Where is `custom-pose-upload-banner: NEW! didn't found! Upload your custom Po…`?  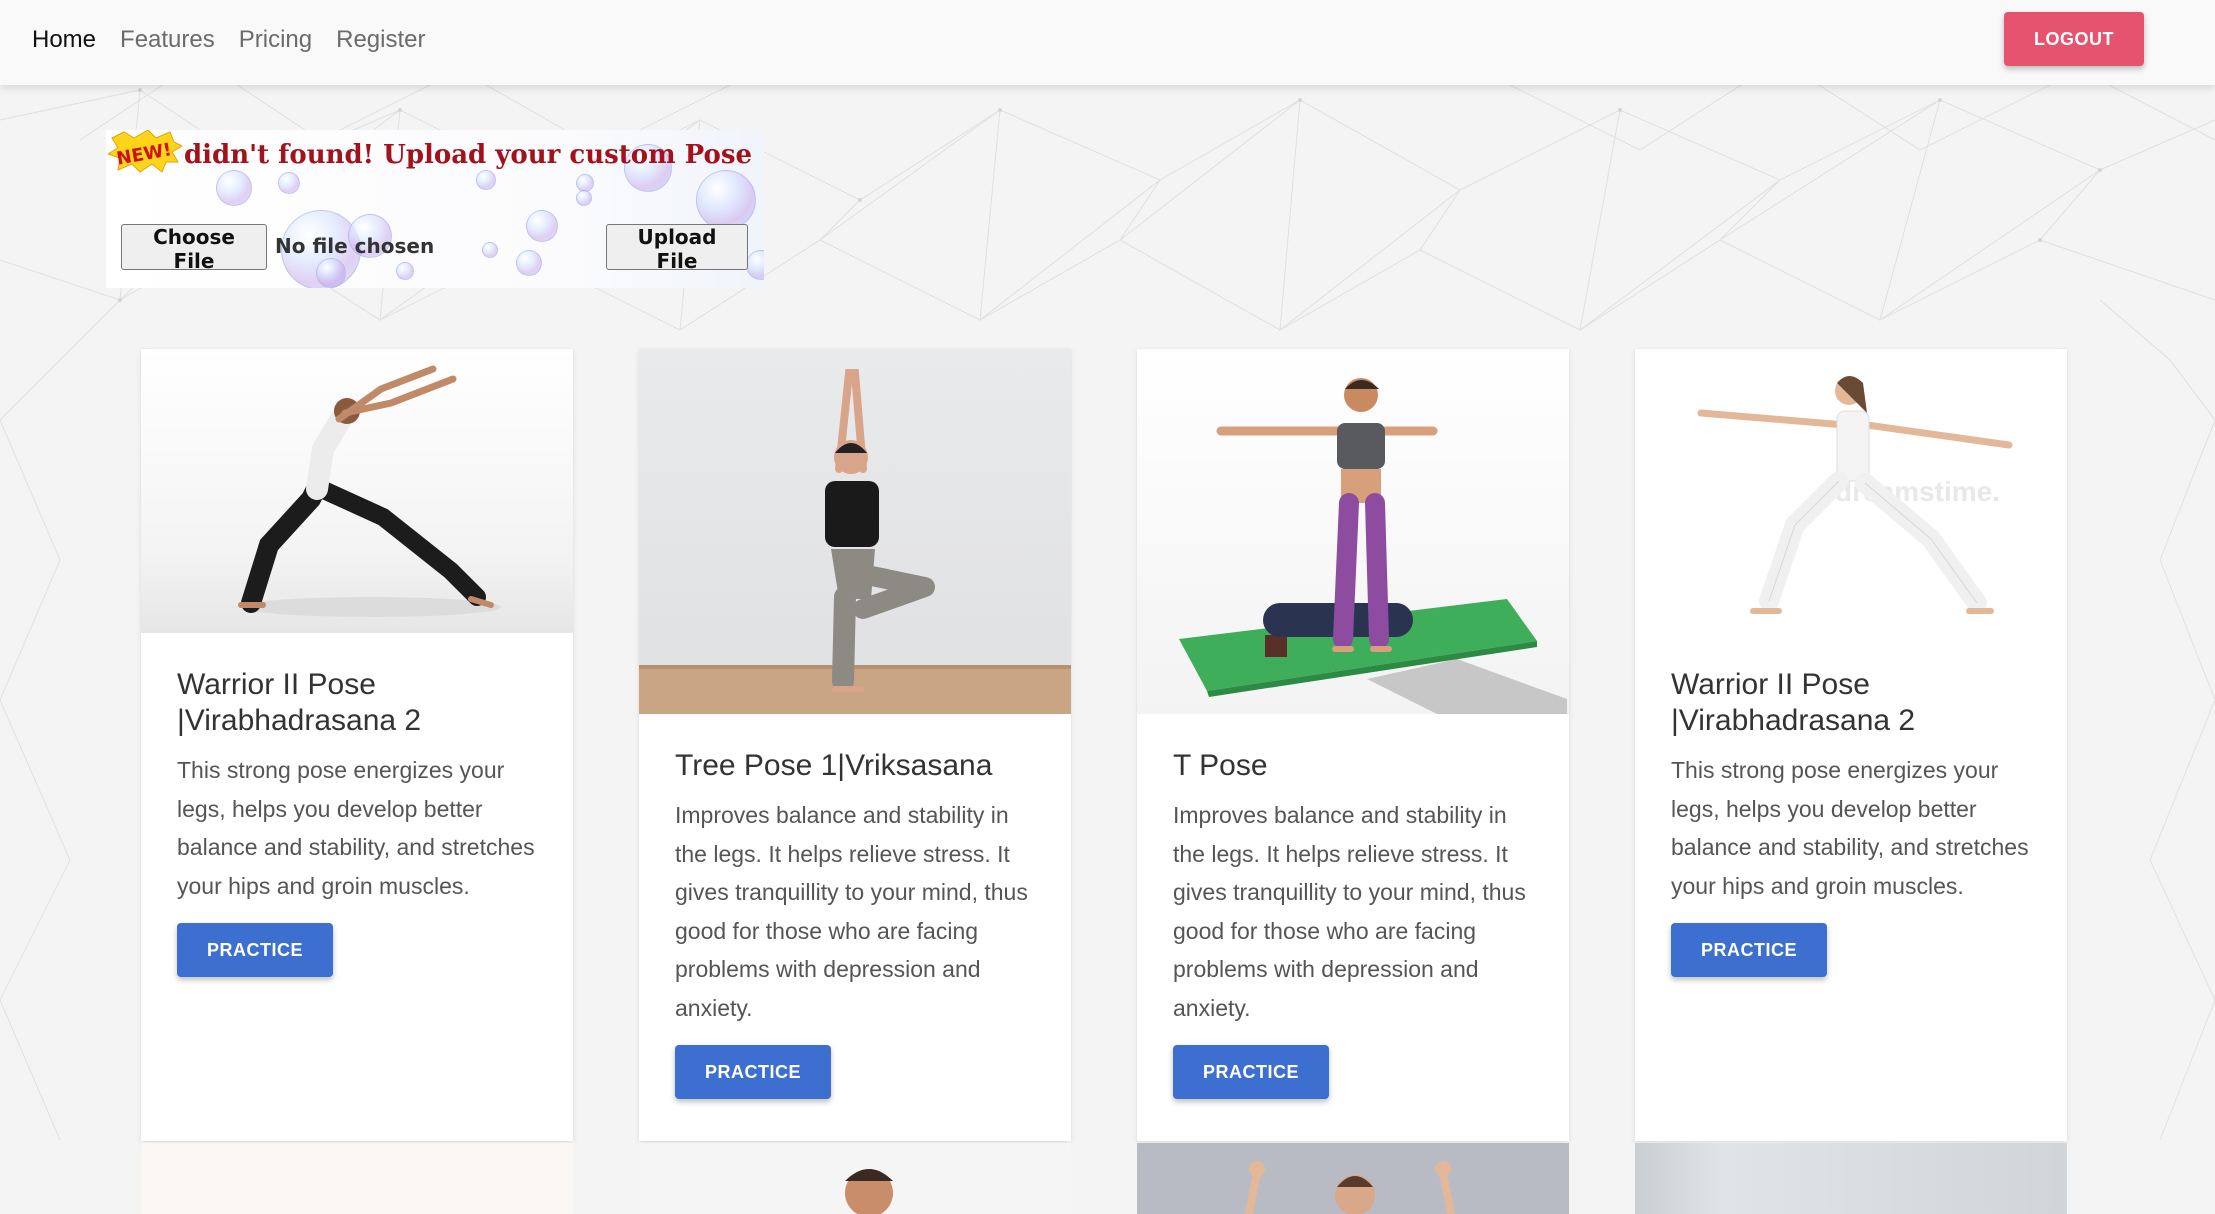
custom-pose-upload-banner: NEW! didn't found! Upload your custom Po… is located at coordinates (435, 209).